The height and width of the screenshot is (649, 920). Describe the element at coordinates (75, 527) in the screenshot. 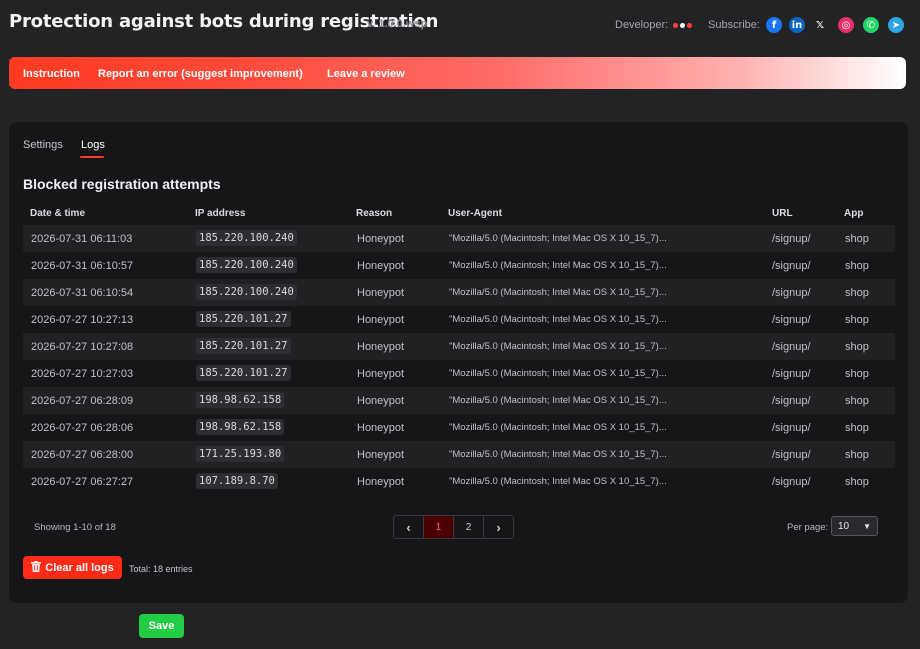

I see `showing-count: Showing 1-10 of 18` at that location.